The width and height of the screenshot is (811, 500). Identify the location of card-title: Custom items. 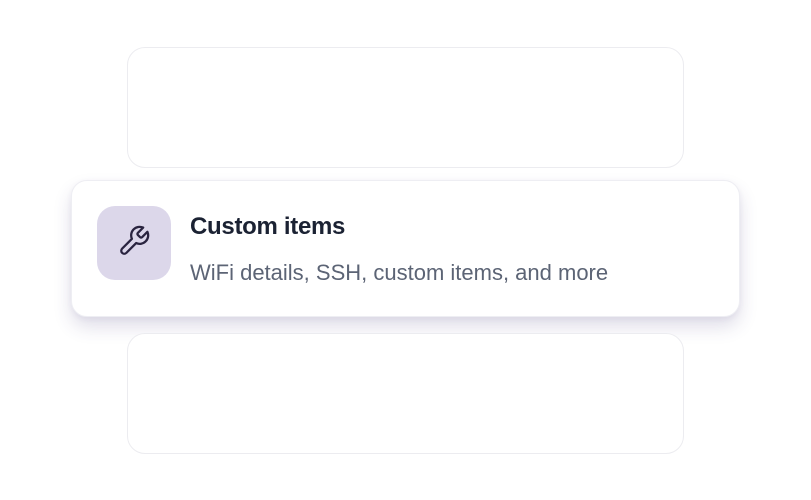
(268, 226).